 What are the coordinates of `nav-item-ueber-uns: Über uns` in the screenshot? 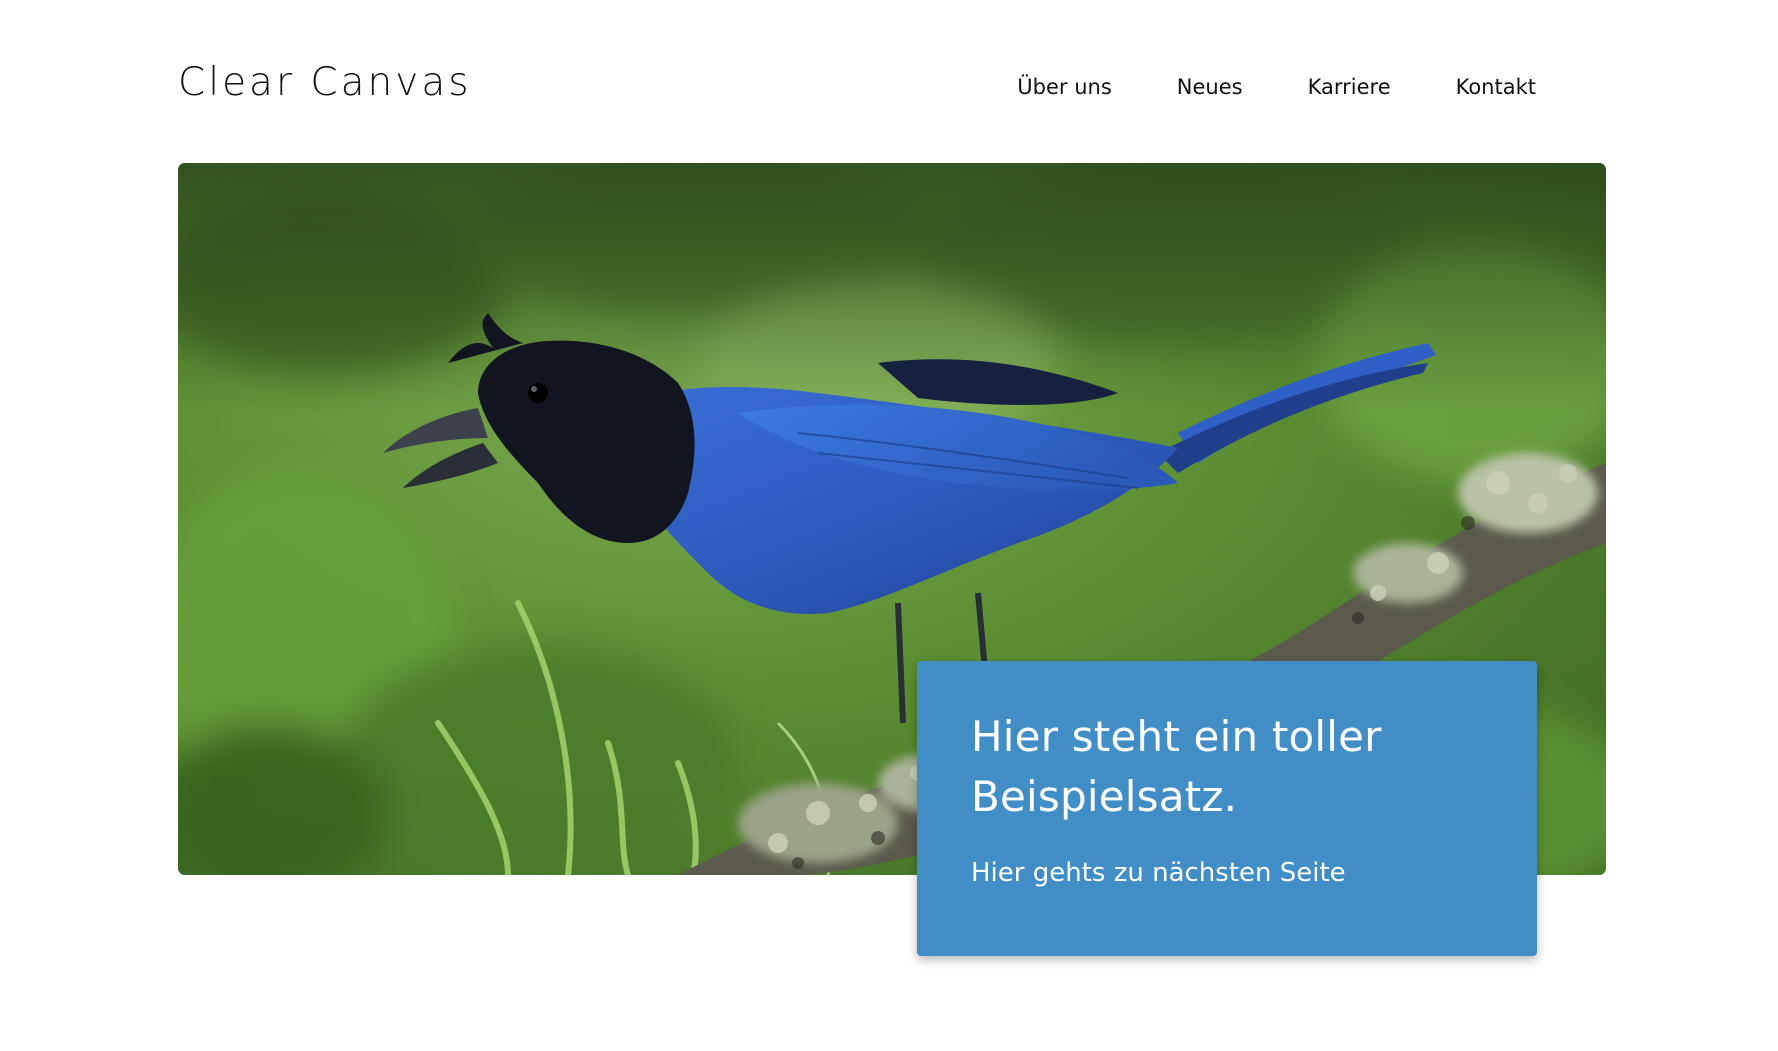 It's located at (1064, 87).